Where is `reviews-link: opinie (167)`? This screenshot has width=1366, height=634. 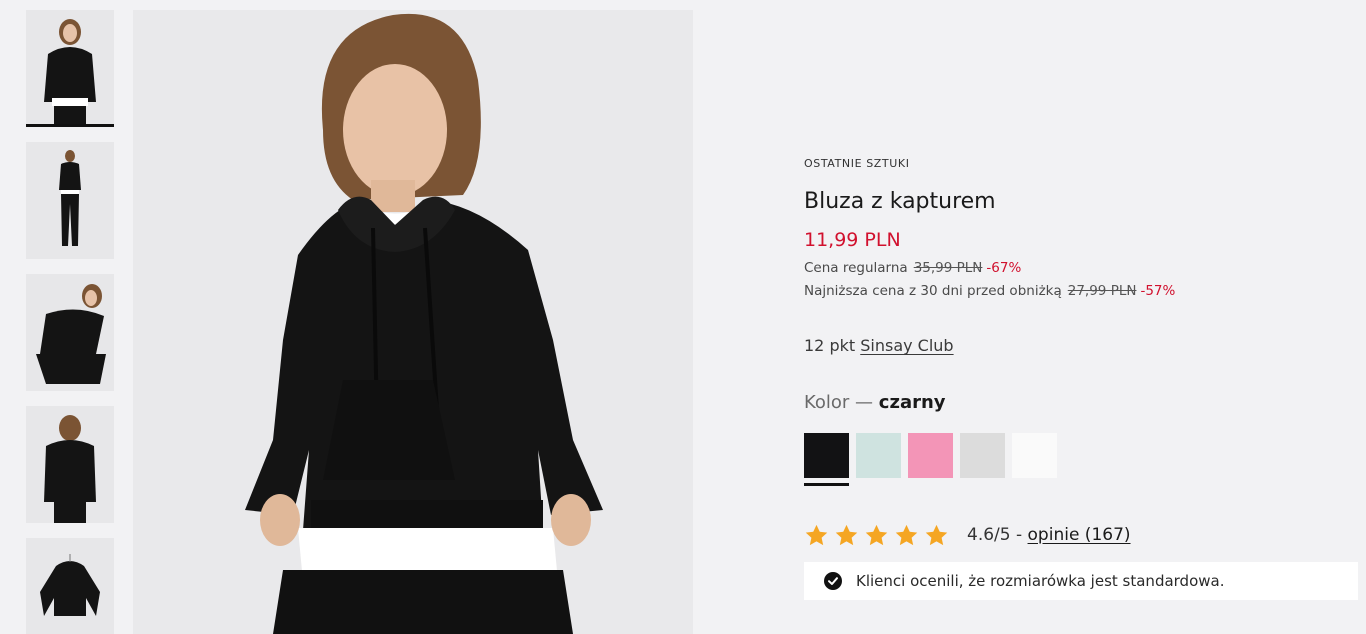
reviews-link: opinie (167) is located at coordinates (1079, 535).